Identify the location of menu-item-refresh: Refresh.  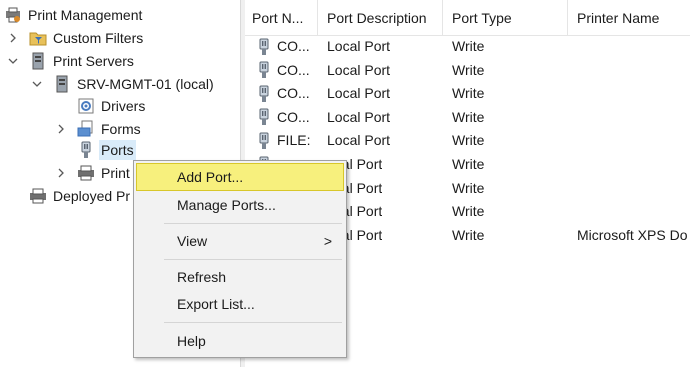
(240, 277).